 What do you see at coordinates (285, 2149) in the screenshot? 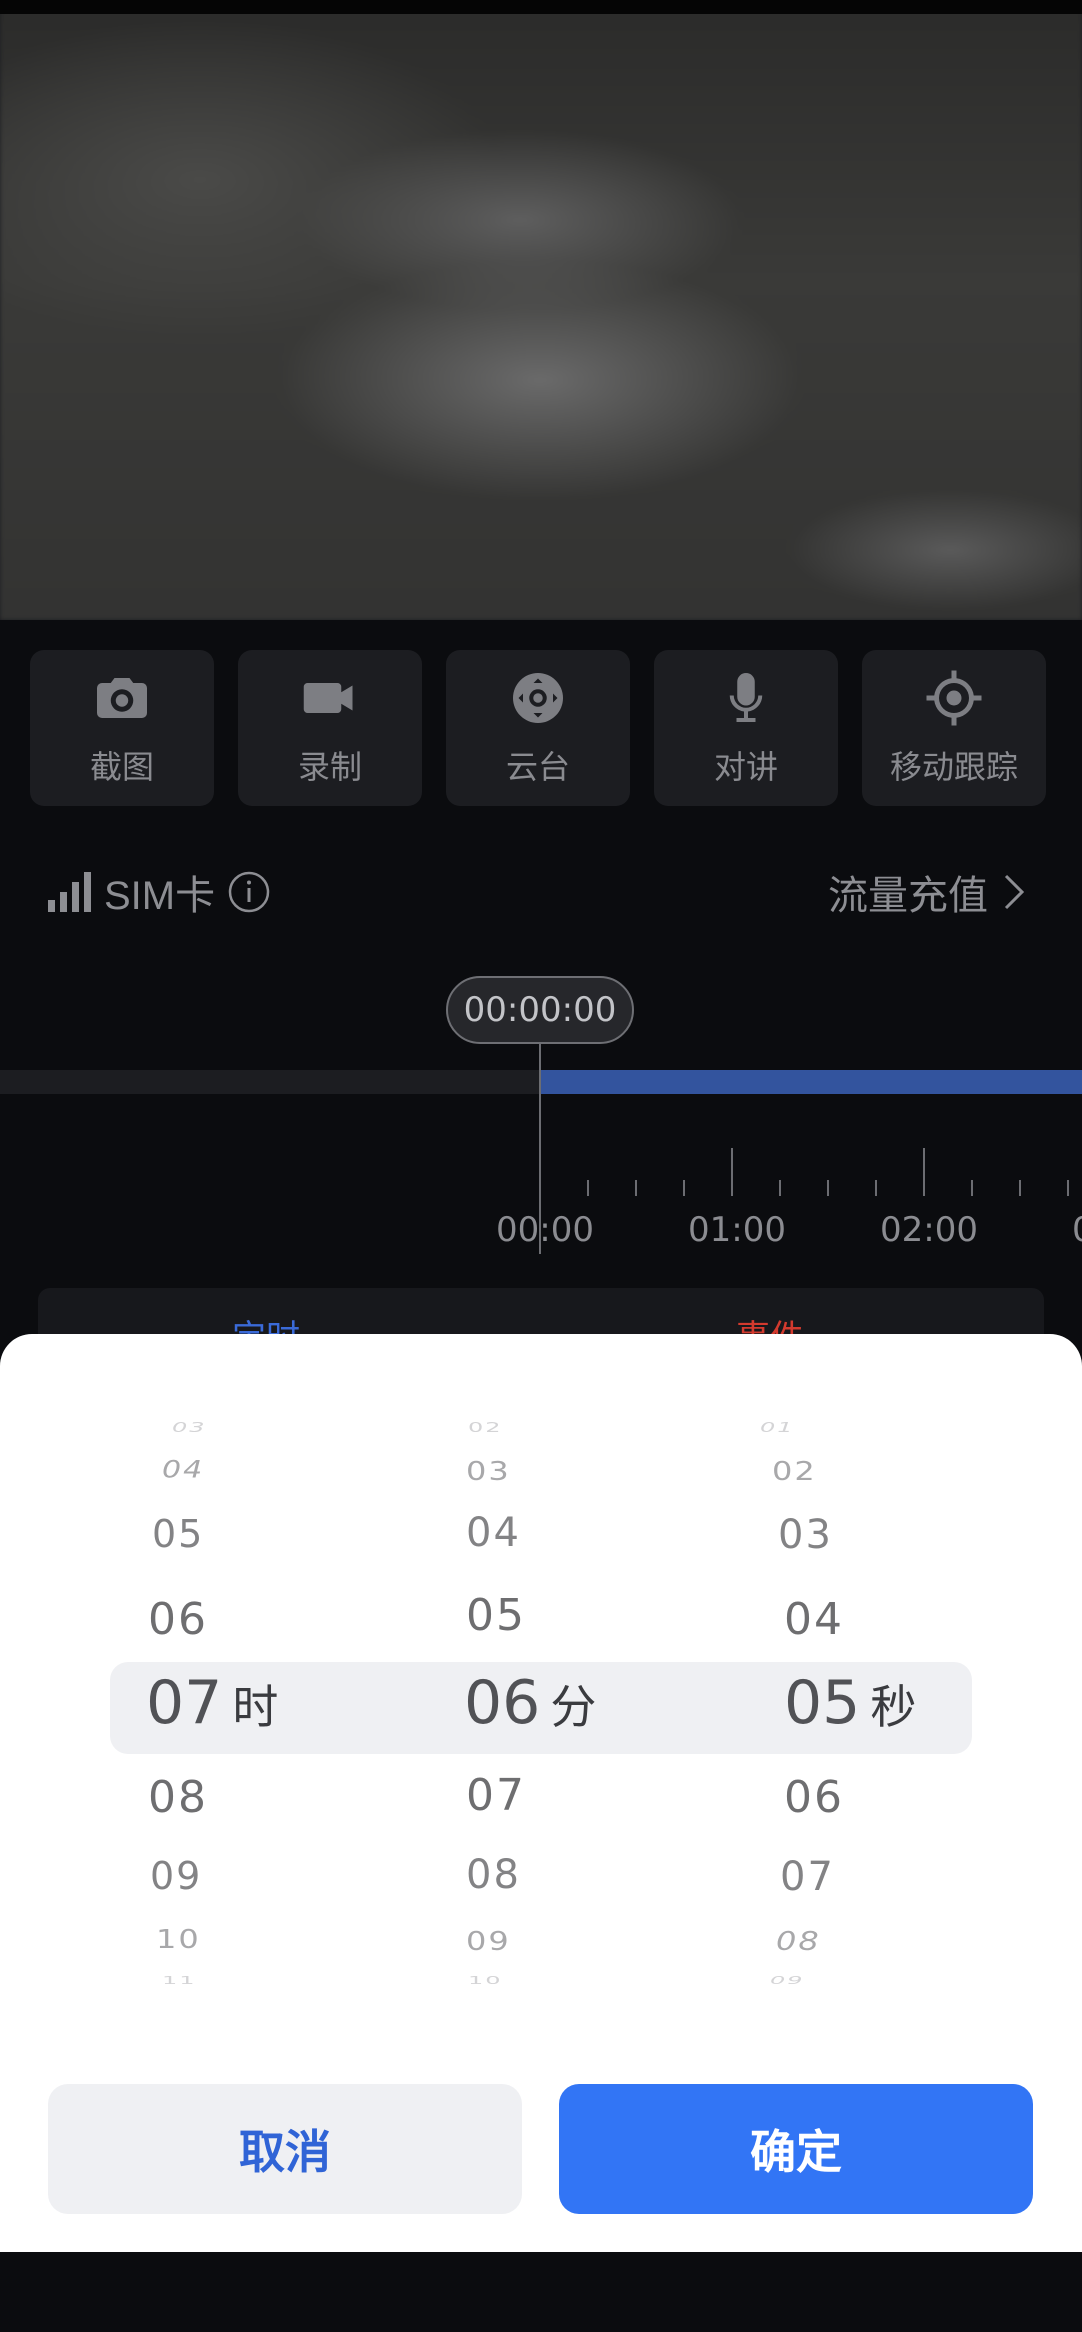
I see `cancel-button: 取消` at bounding box center [285, 2149].